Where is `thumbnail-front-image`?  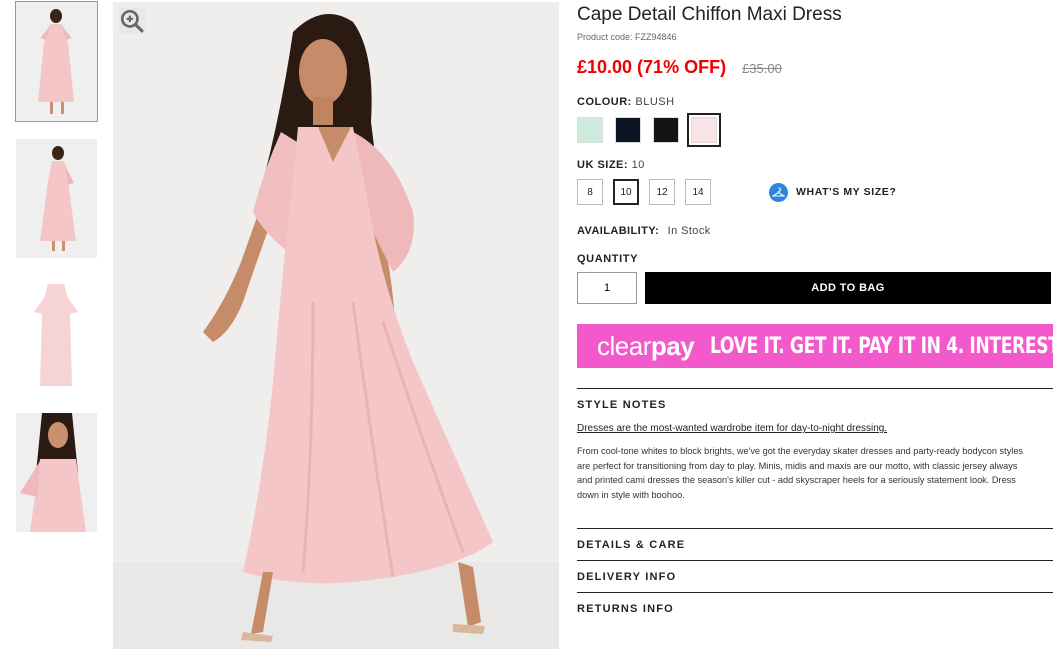
thumbnail-front-image is located at coordinates (56, 61).